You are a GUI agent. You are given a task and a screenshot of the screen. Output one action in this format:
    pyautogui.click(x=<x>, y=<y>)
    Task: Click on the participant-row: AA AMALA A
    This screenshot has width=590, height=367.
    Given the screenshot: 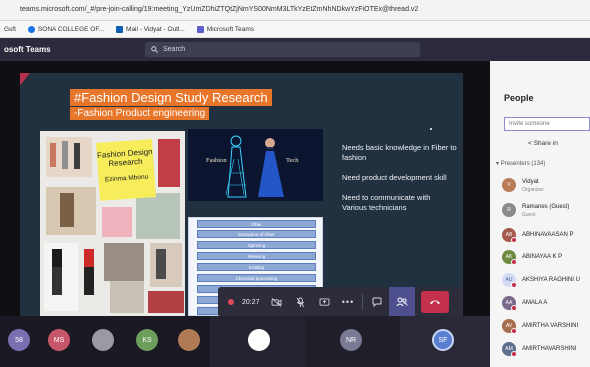 What is the action you would take?
    pyautogui.click(x=546, y=305)
    